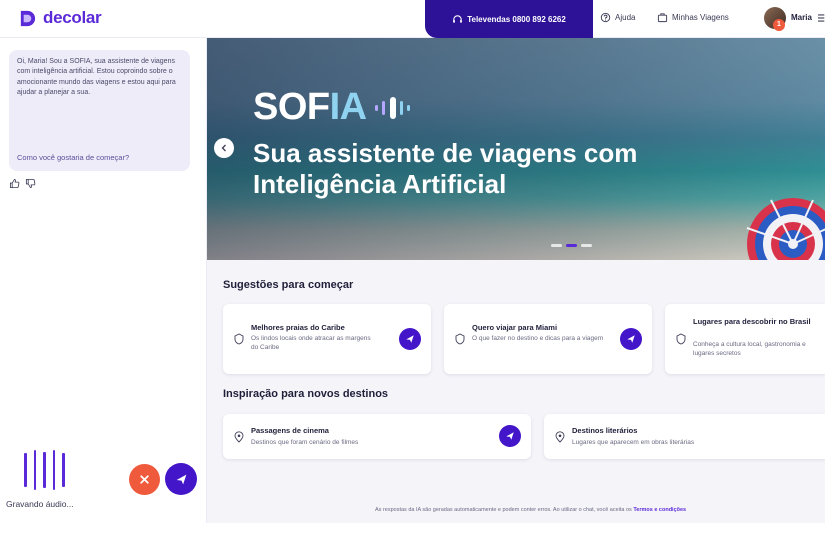 The image size is (825, 545). What do you see at coordinates (515, 327) in the screenshot?
I see `suggestion-card-title: Quero viajar para Miami` at bounding box center [515, 327].